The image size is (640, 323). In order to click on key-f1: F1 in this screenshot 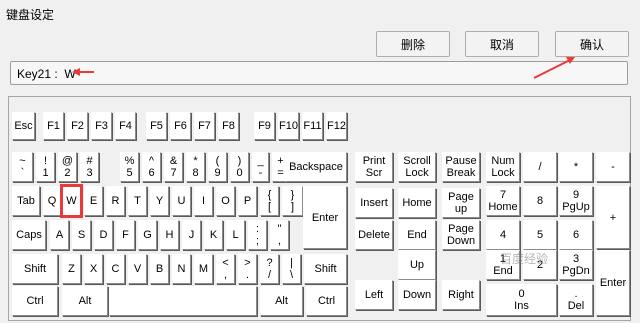, I will do `click(53, 126)`.